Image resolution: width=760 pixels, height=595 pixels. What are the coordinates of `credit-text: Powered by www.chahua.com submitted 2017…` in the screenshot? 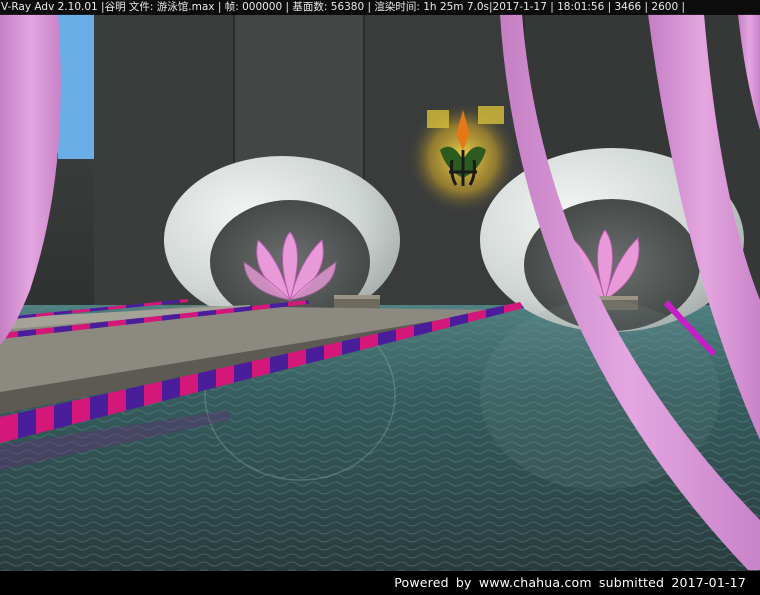 It's located at (570, 582).